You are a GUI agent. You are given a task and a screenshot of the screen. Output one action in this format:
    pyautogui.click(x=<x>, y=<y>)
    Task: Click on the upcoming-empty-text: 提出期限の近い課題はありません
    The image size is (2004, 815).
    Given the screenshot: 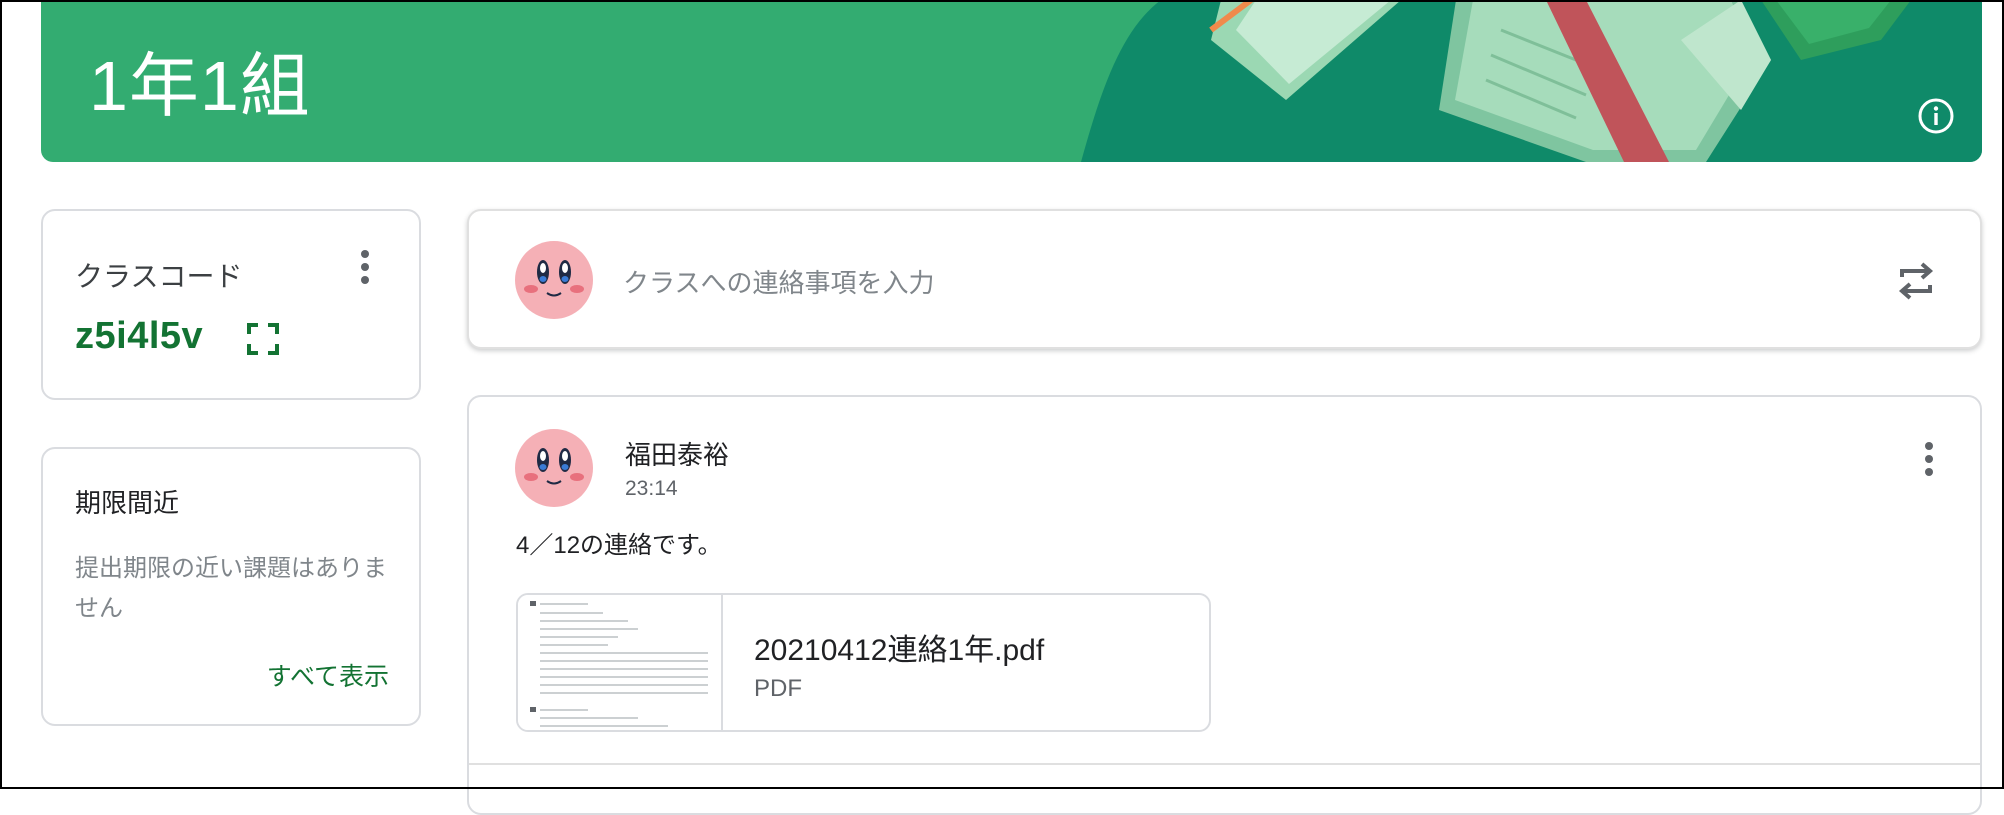 What is the action you would take?
    pyautogui.click(x=231, y=588)
    